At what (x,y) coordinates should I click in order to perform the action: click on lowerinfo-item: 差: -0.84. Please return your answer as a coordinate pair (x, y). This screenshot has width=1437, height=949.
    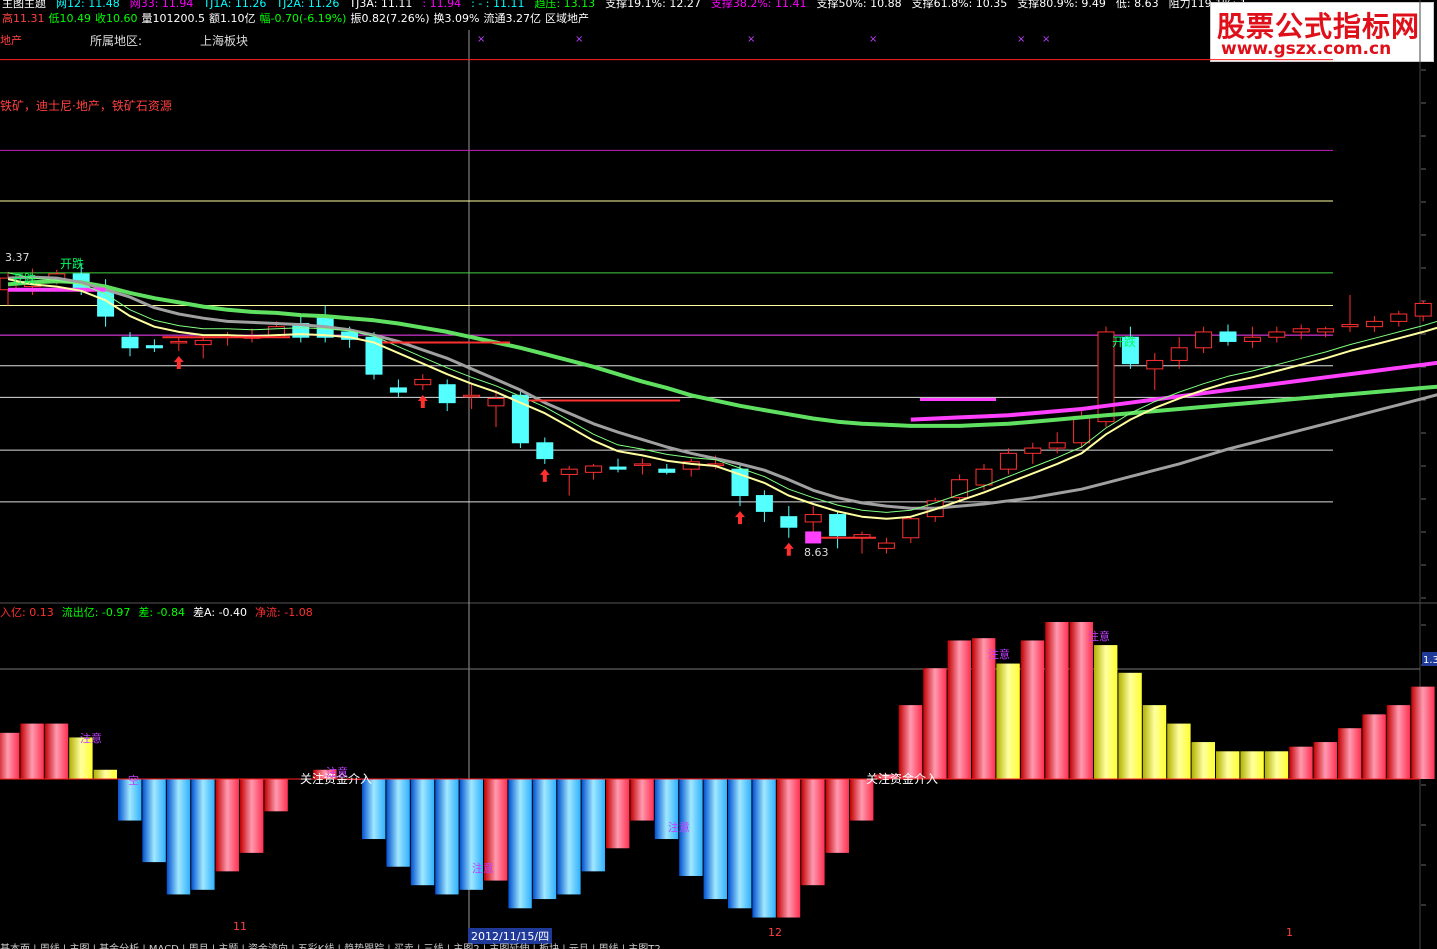
    Looking at the image, I should click on (162, 612).